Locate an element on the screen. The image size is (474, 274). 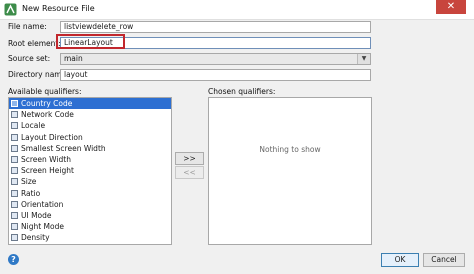
qualifier-item: UI Mode is located at coordinates (90, 215).